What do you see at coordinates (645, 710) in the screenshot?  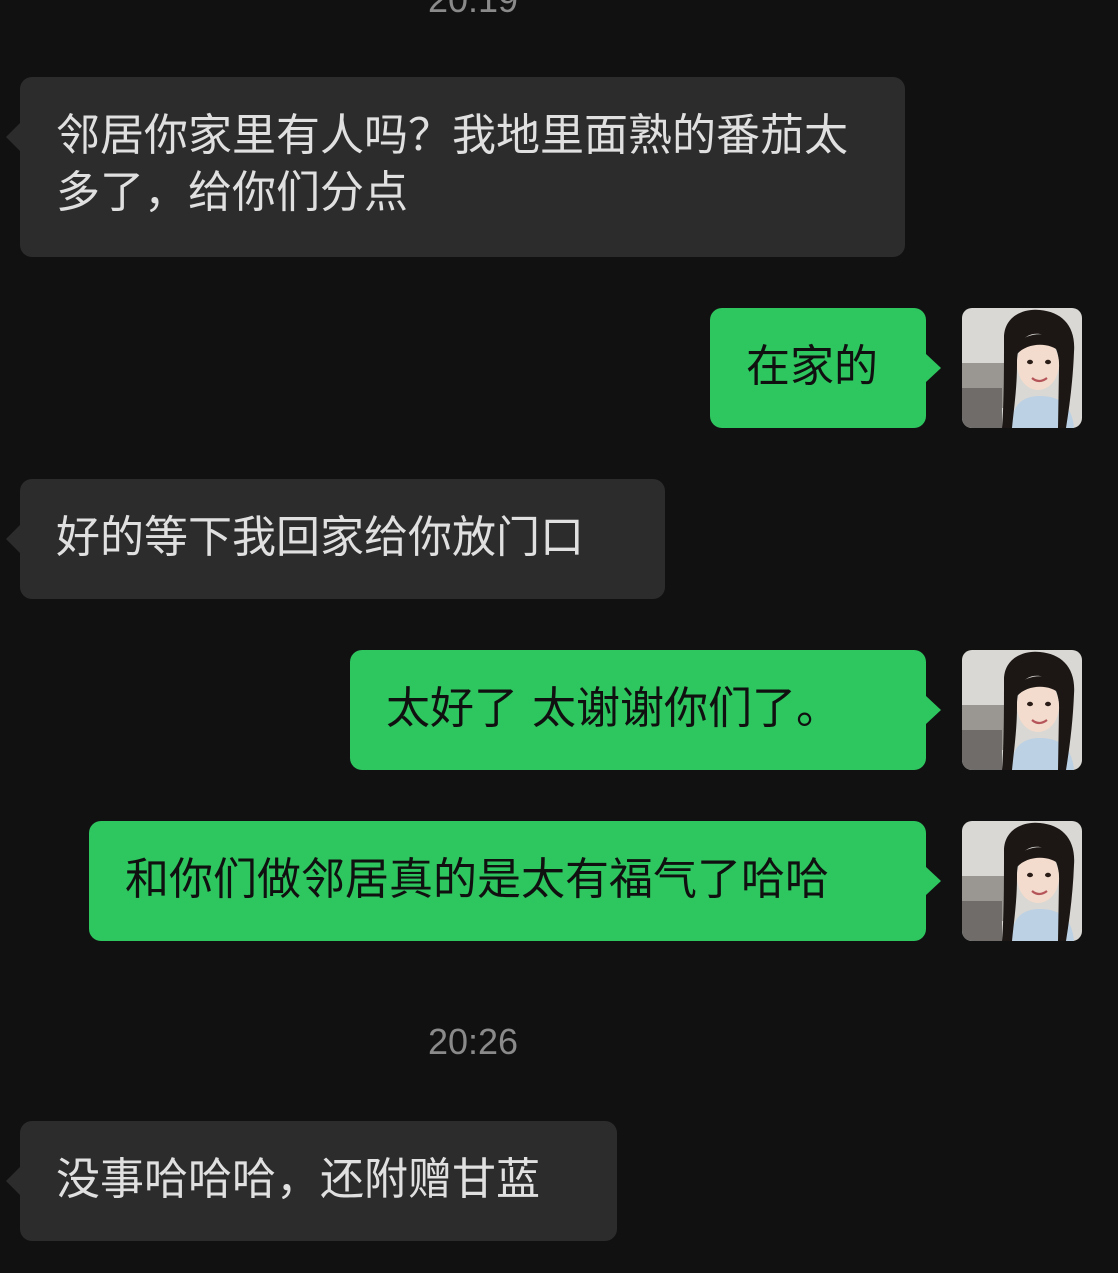 I see `message-bubble-sent: 太好了 太谢谢你们了。` at bounding box center [645, 710].